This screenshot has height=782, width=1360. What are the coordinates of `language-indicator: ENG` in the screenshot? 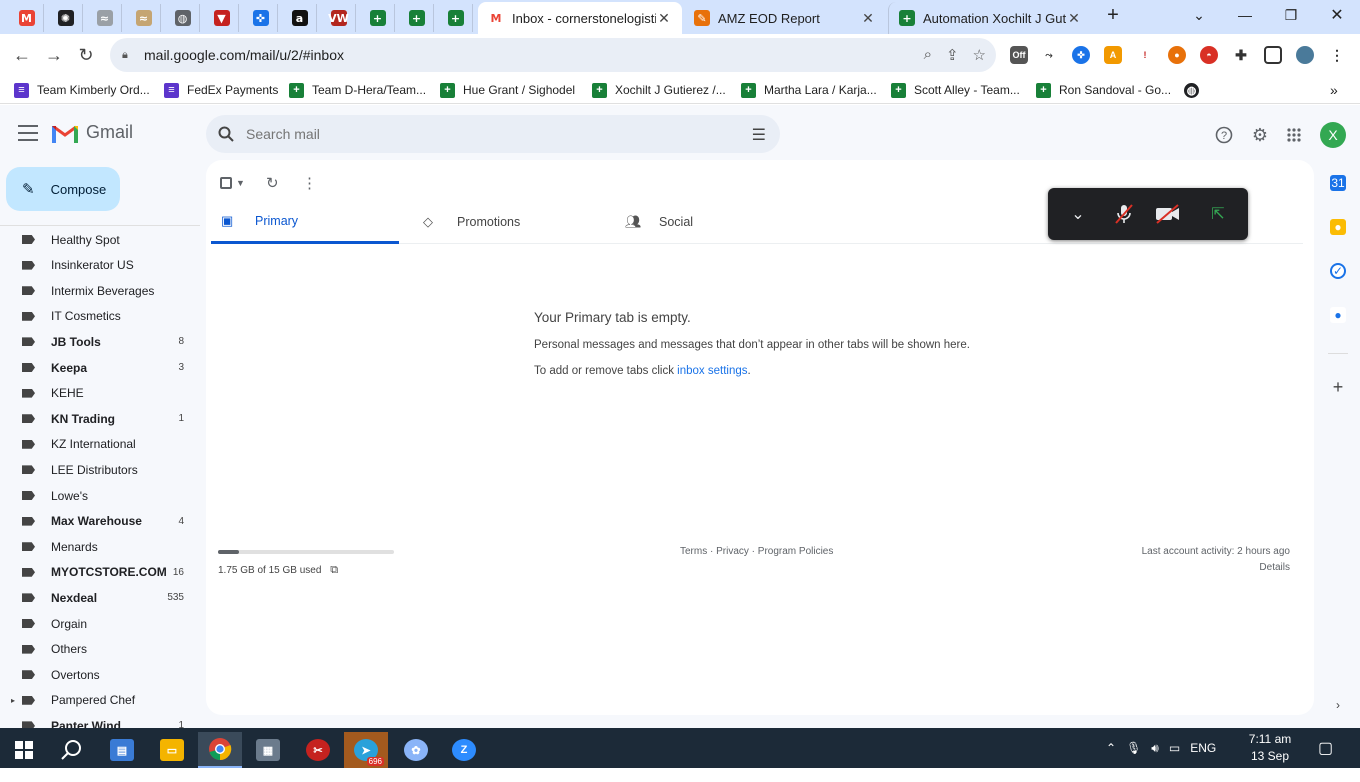 It's located at (1203, 748).